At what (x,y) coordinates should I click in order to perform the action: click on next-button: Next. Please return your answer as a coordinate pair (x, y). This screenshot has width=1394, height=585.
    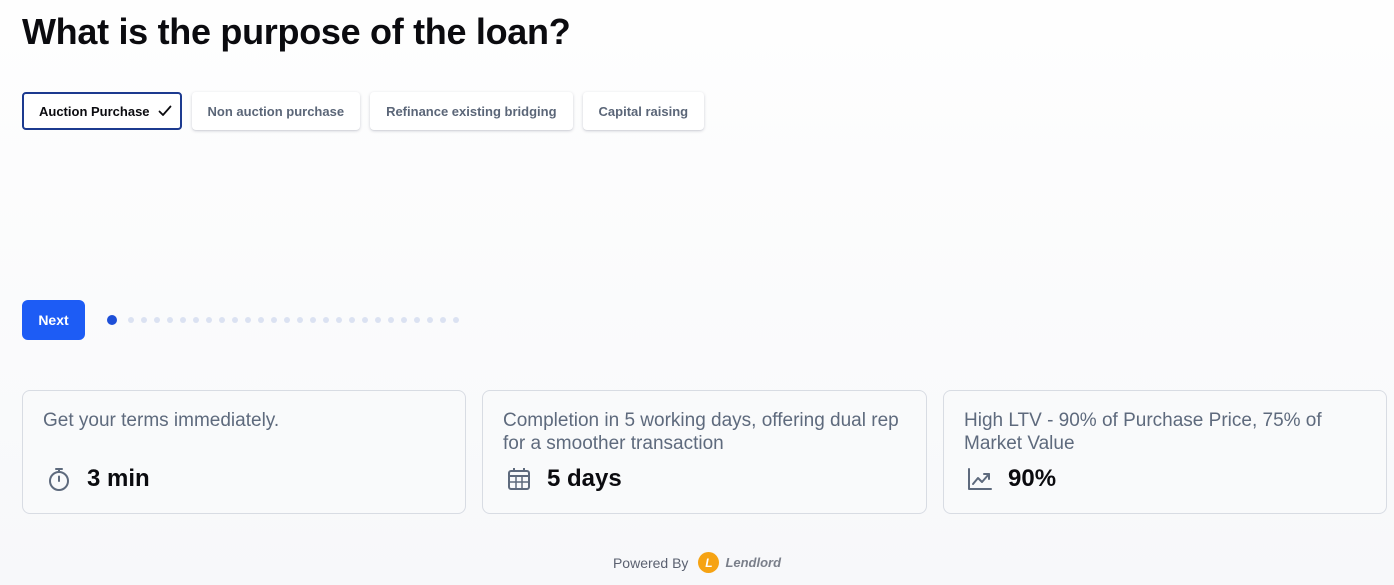
    Looking at the image, I should click on (53, 320).